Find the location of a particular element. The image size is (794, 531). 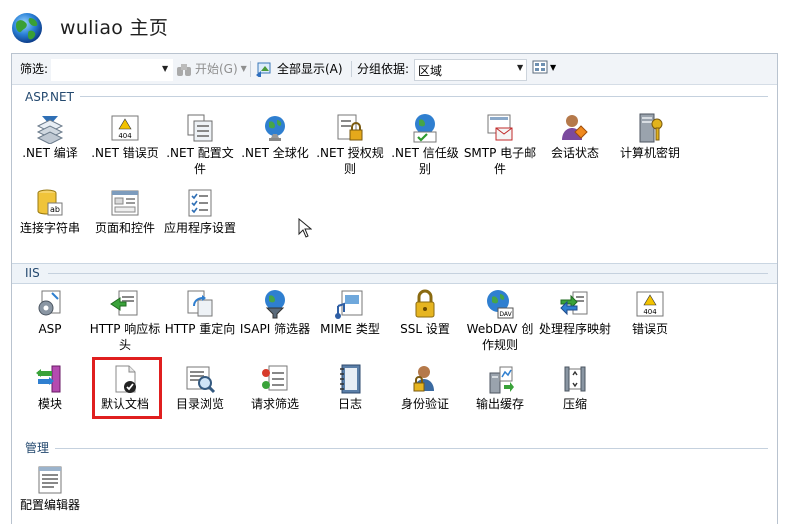

directory-browsing-icon is located at coordinates (201, 380).